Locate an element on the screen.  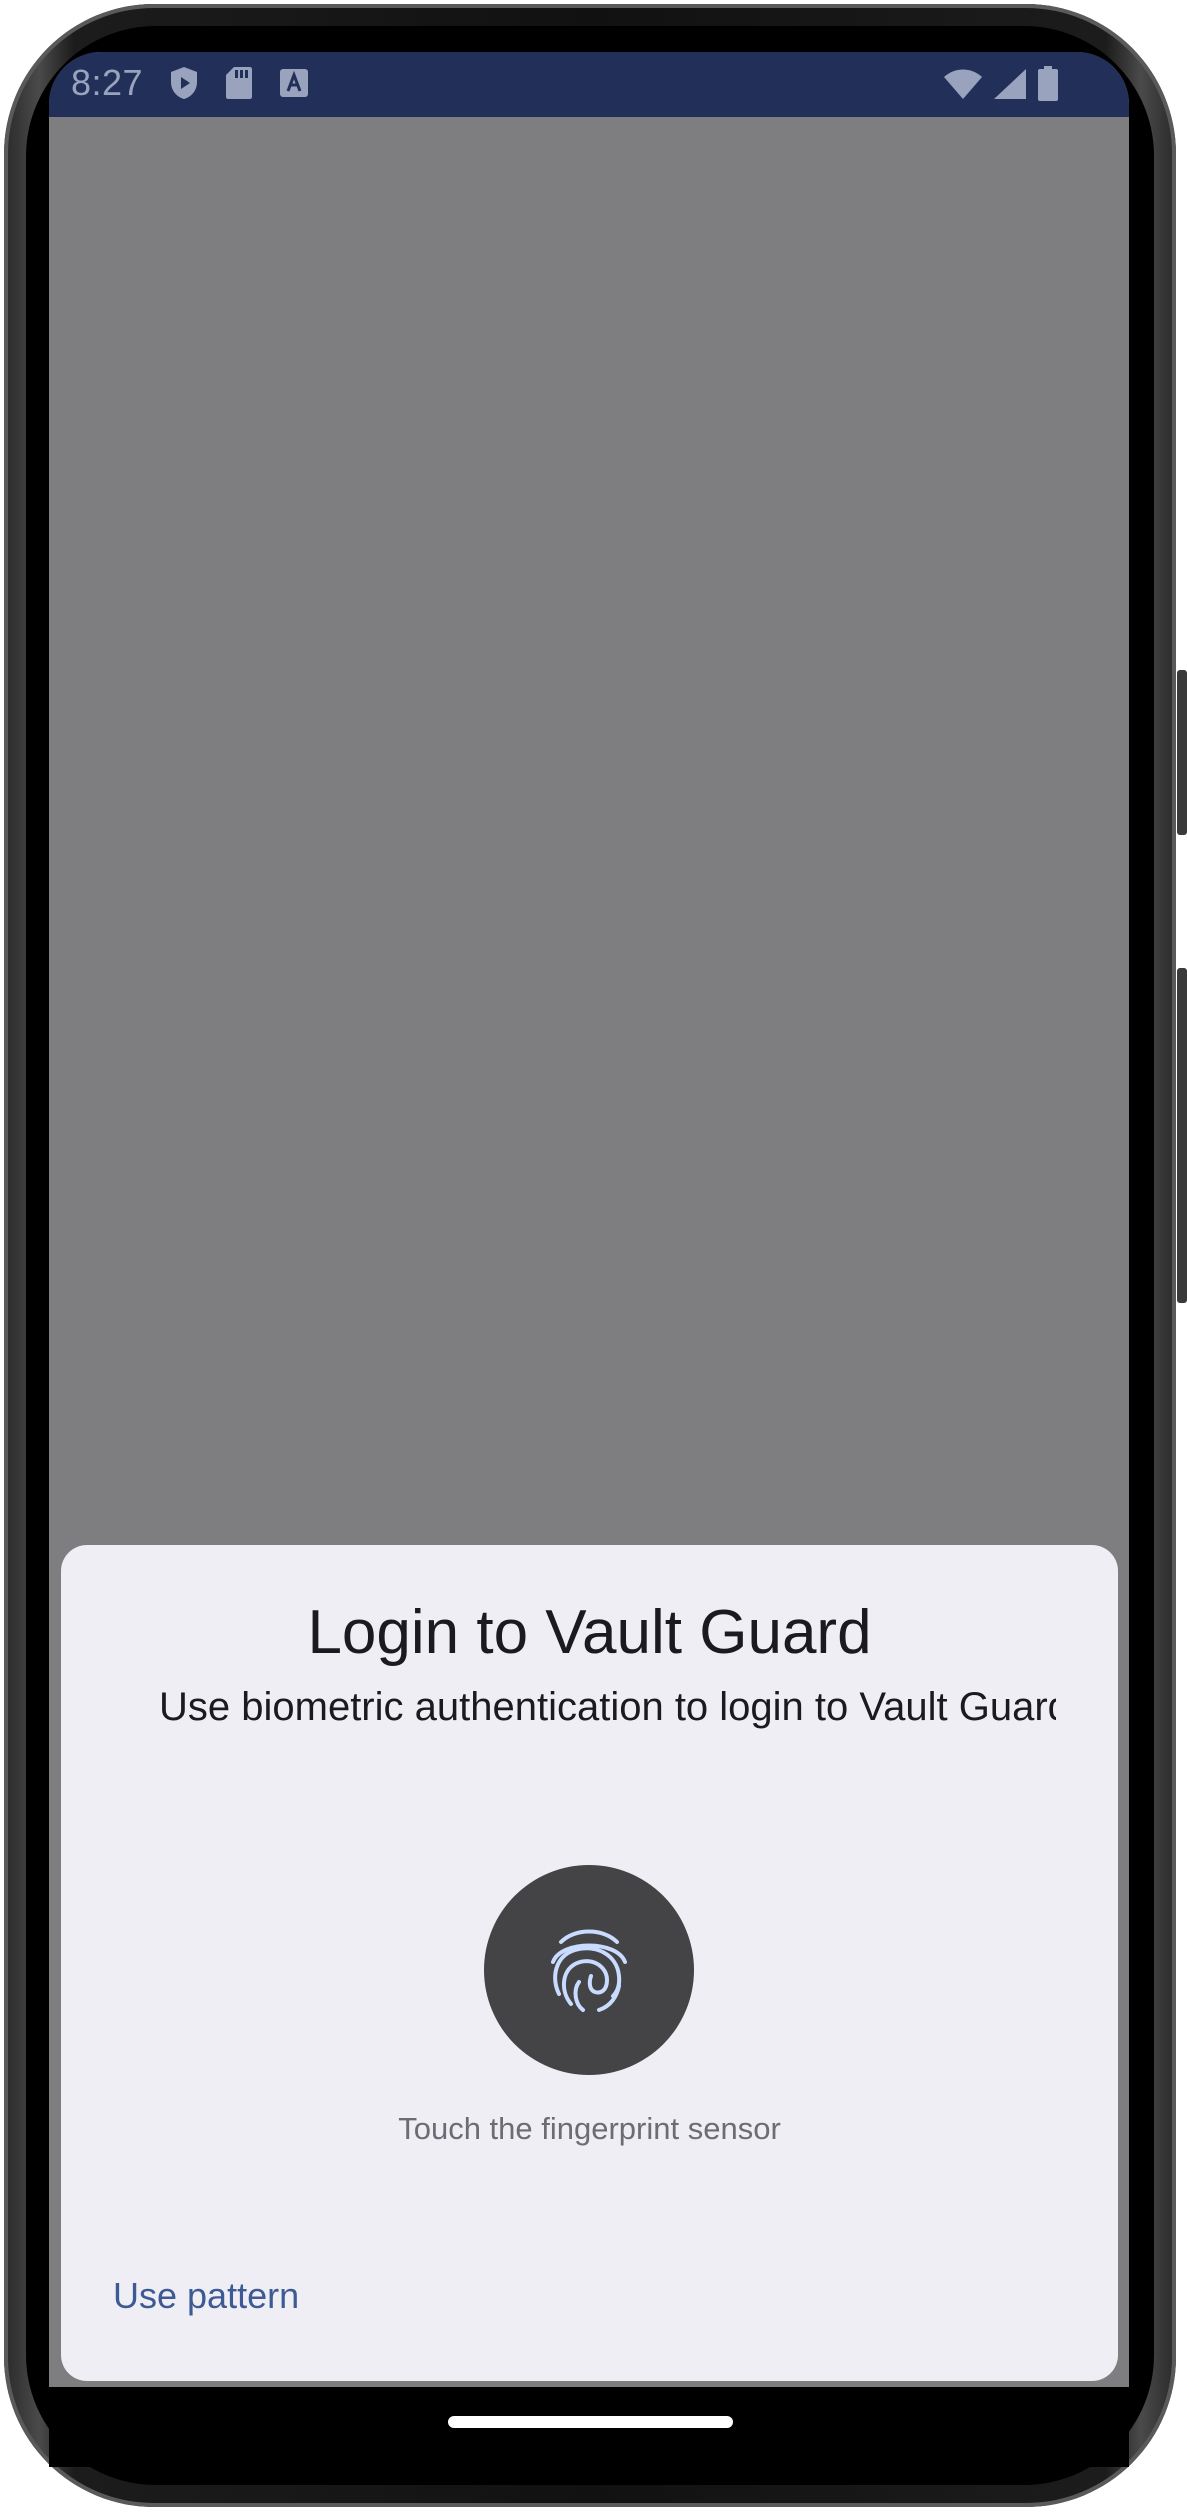
fingerprint-icon is located at coordinates (589, 1970).